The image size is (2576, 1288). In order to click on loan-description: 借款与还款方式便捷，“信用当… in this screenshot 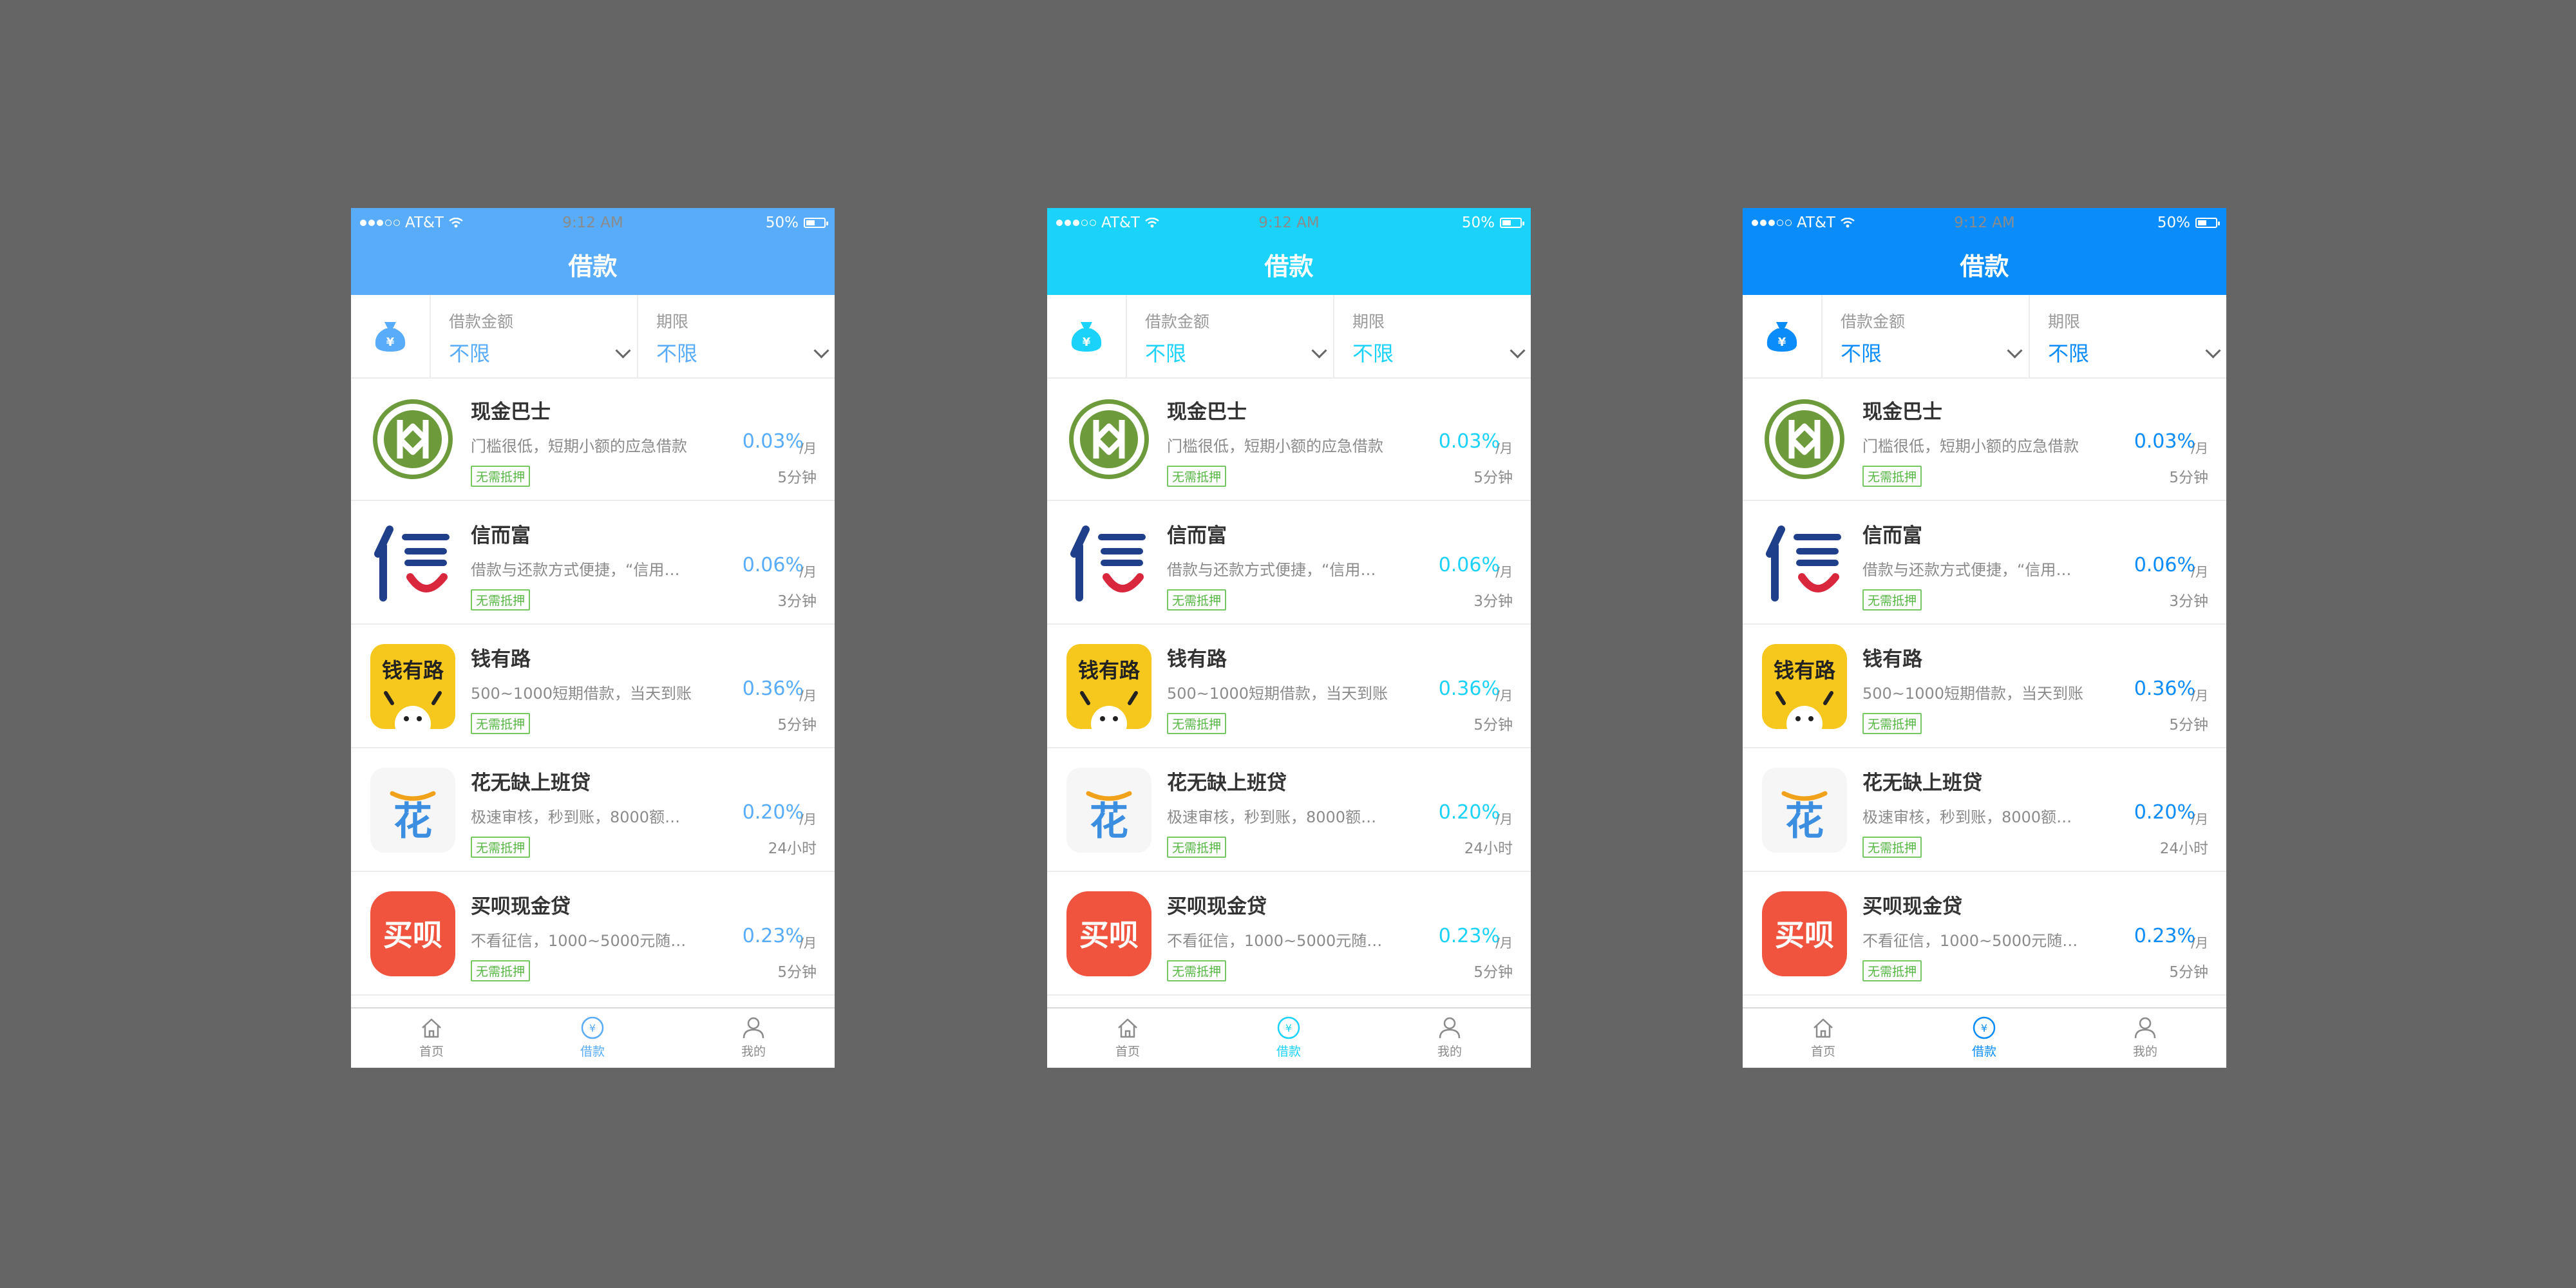, I will do `click(1278, 570)`.